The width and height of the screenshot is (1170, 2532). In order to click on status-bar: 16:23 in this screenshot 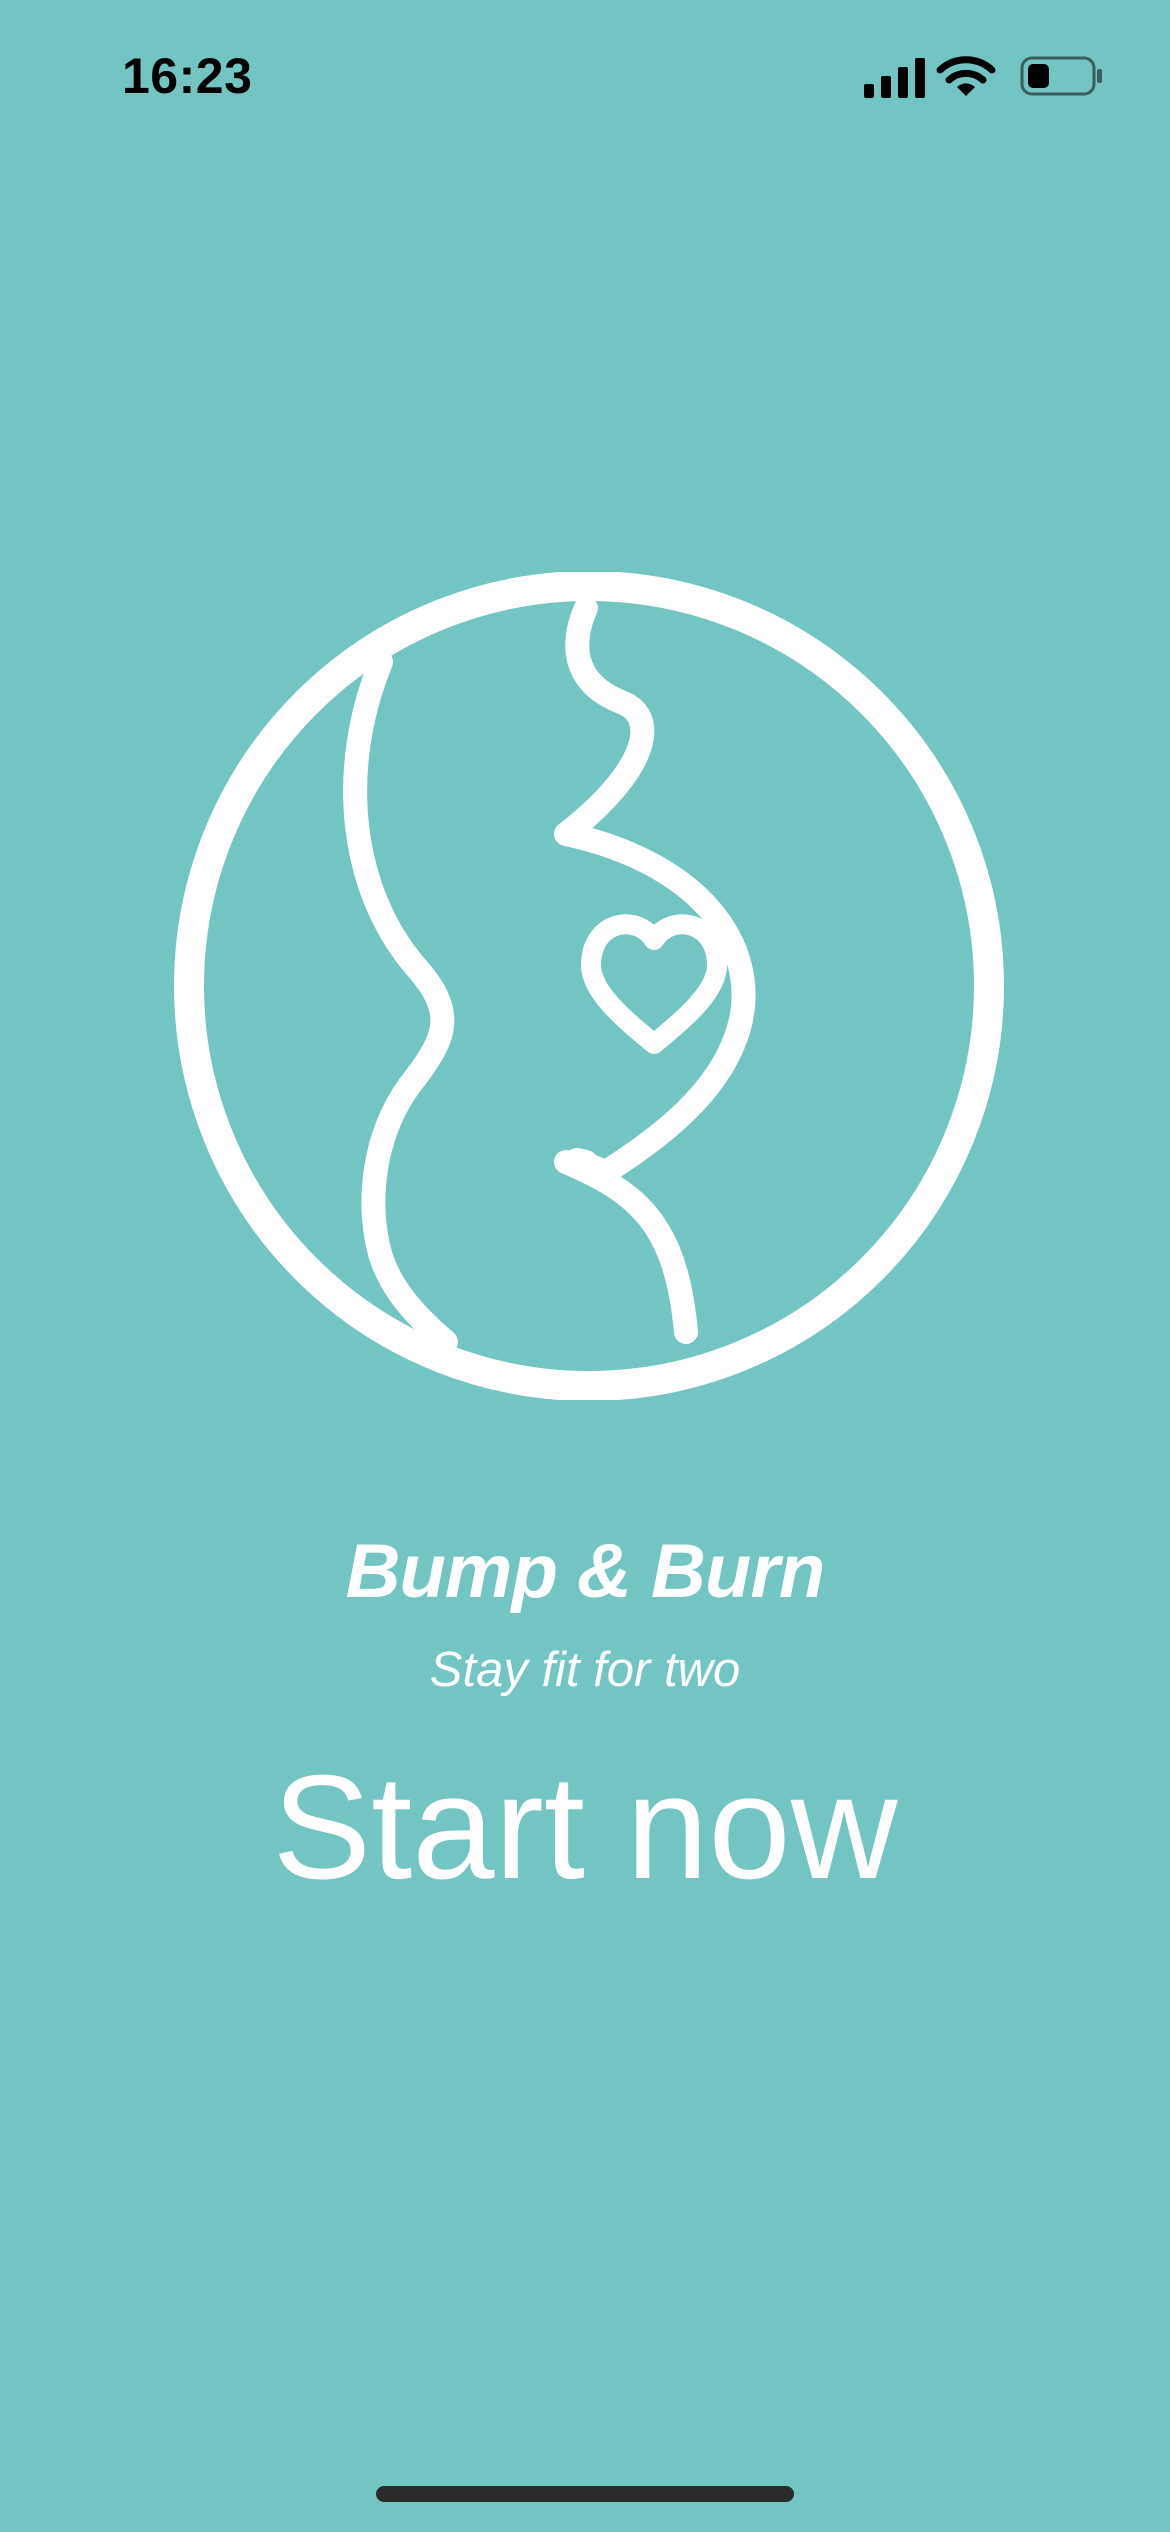, I will do `click(585, 70)`.